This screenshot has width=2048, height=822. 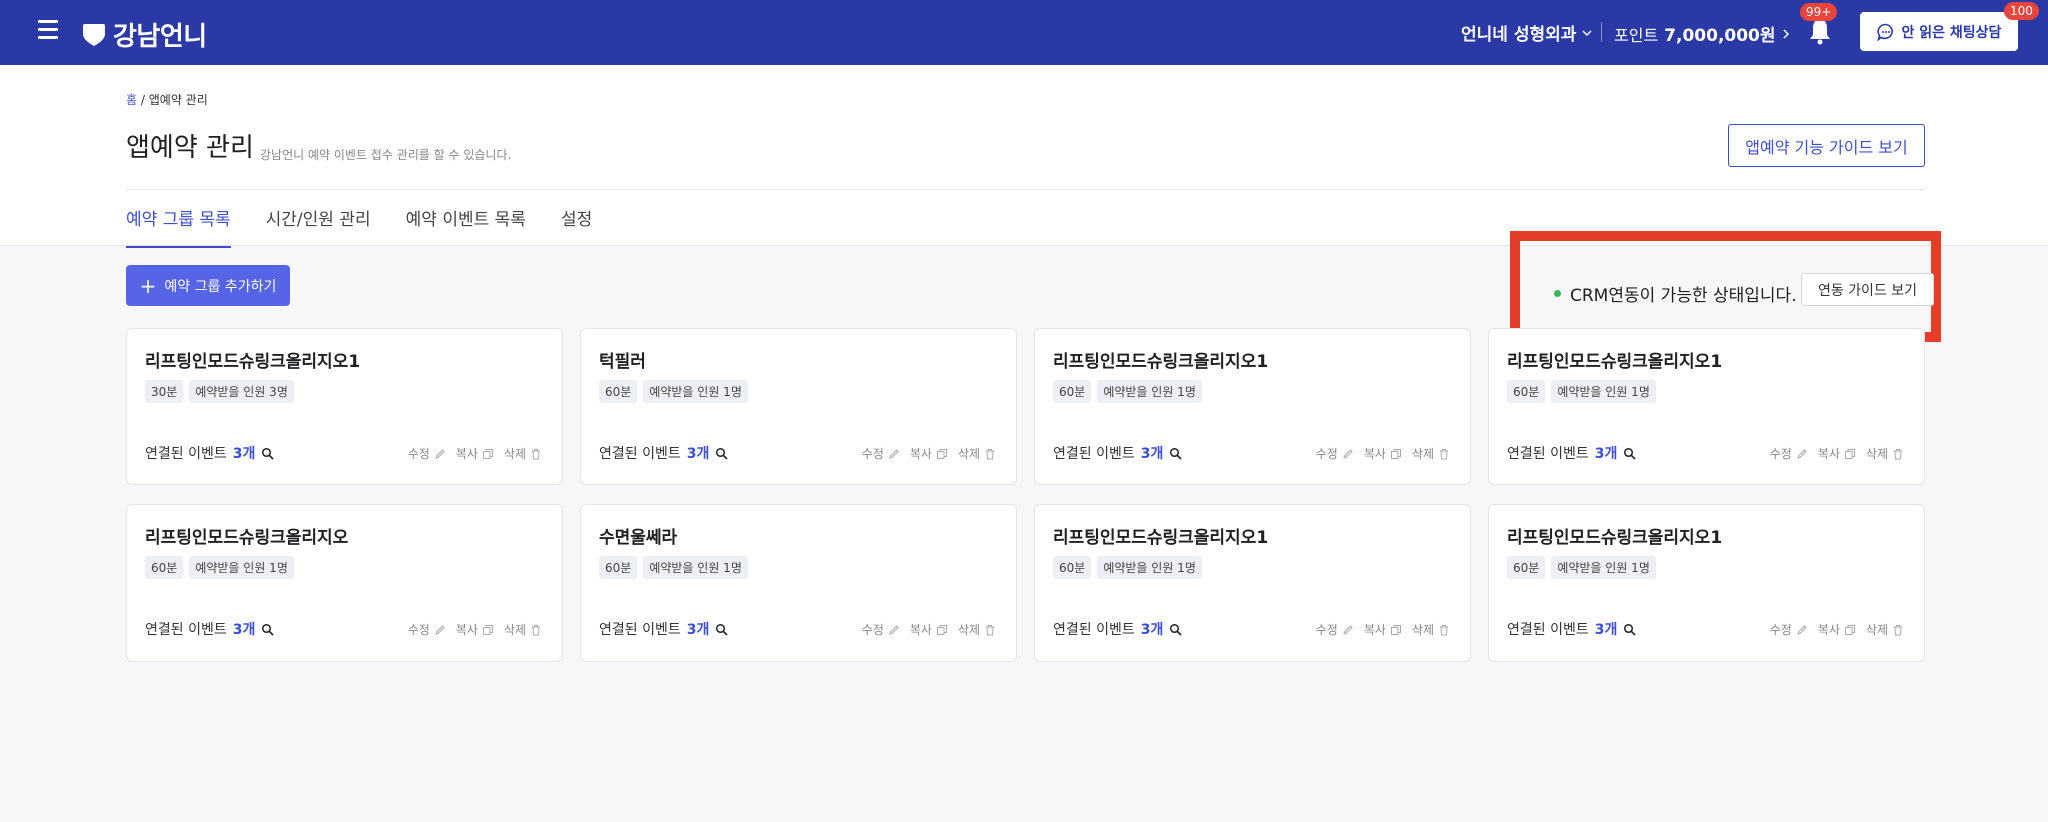 What do you see at coordinates (190, 148) in the screenshot?
I see `page-title: 앱예약 관리` at bounding box center [190, 148].